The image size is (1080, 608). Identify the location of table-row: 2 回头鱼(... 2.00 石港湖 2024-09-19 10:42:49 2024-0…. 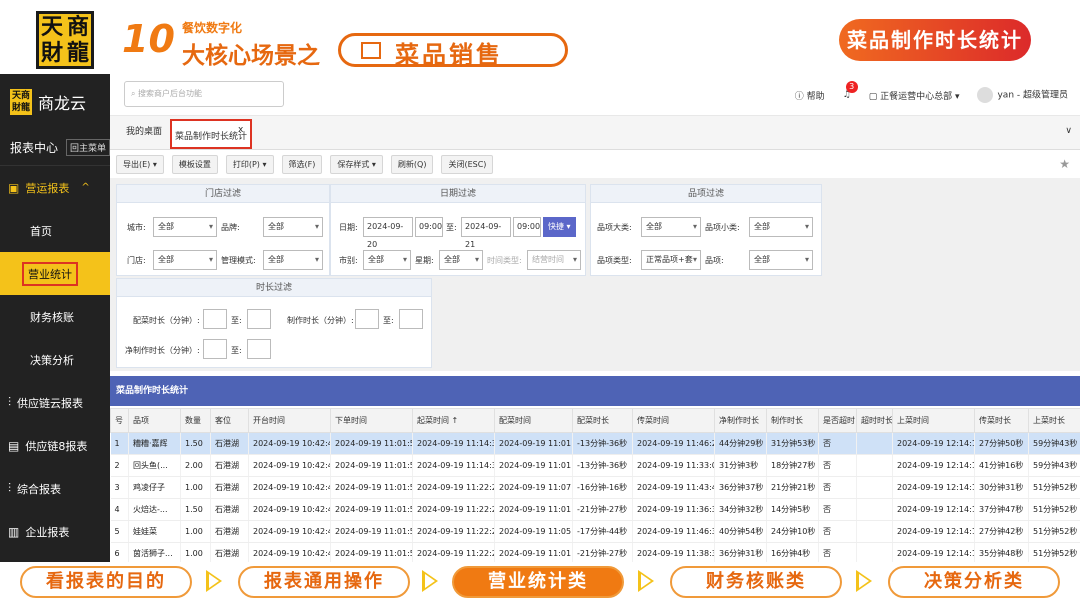
(595, 465).